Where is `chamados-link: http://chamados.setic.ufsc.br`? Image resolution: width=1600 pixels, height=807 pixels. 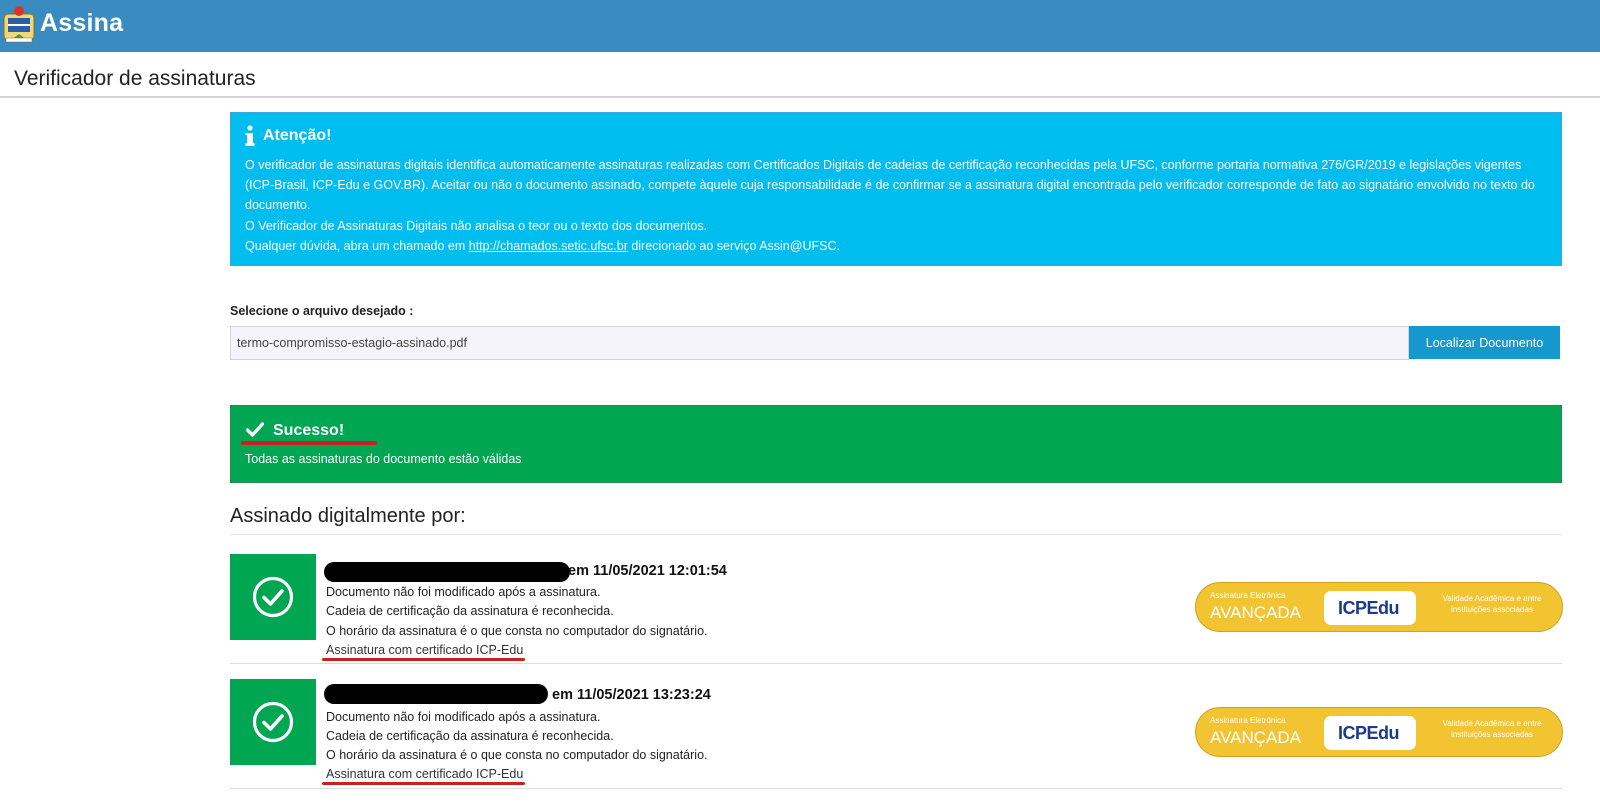 chamados-link: http://chamados.setic.ufsc.br is located at coordinates (548, 246).